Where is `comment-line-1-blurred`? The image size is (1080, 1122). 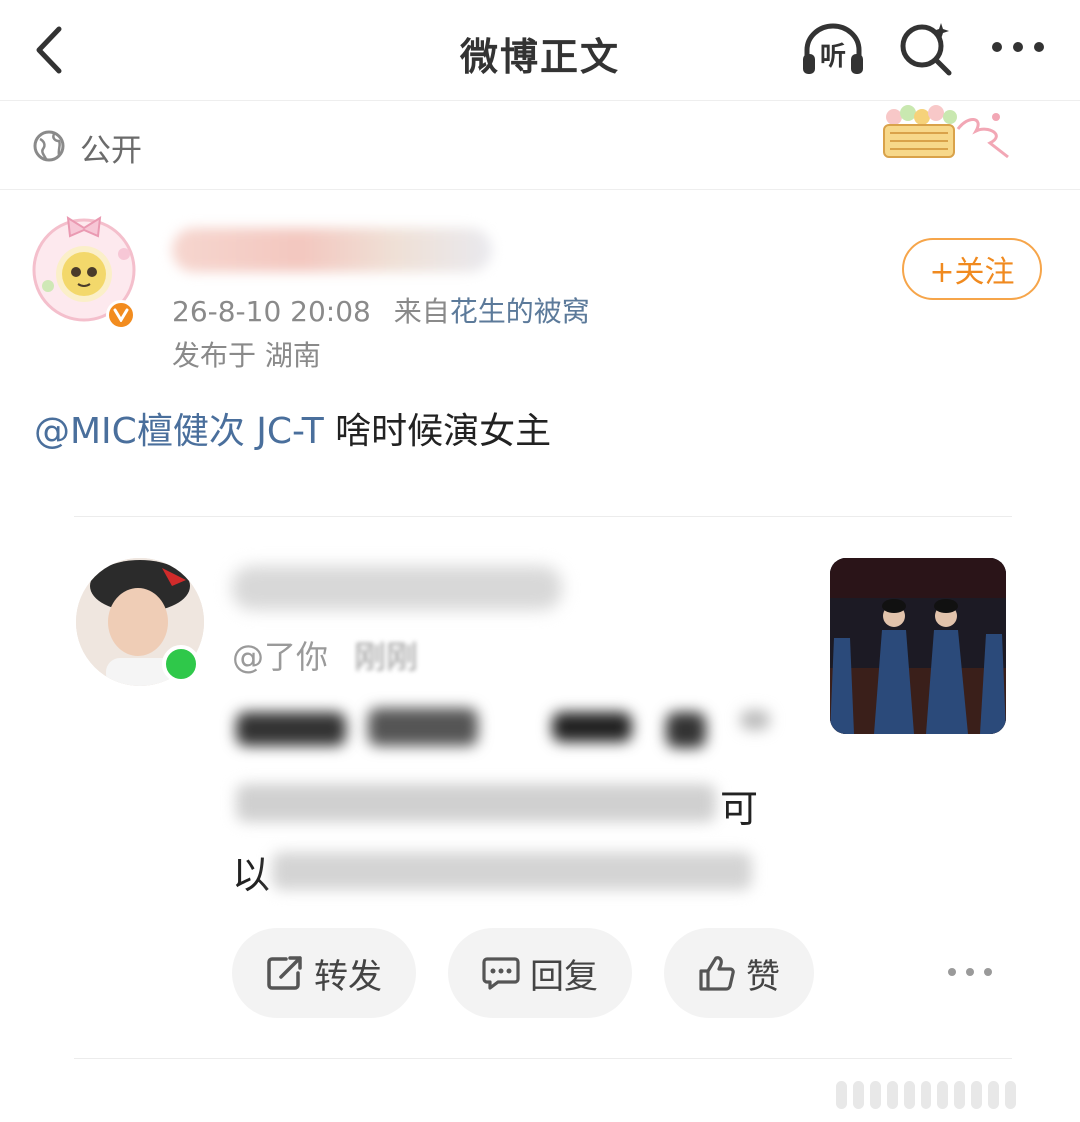 comment-line-1-blurred is located at coordinates (512, 730).